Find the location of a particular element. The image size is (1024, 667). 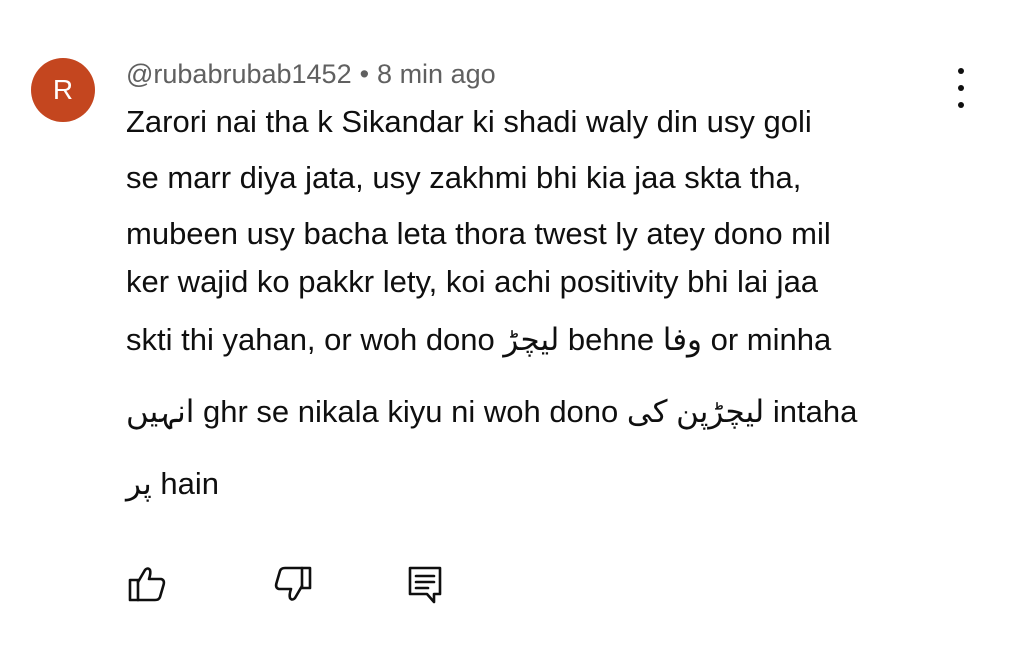

timestamp: 8 min ago is located at coordinates (436, 74).